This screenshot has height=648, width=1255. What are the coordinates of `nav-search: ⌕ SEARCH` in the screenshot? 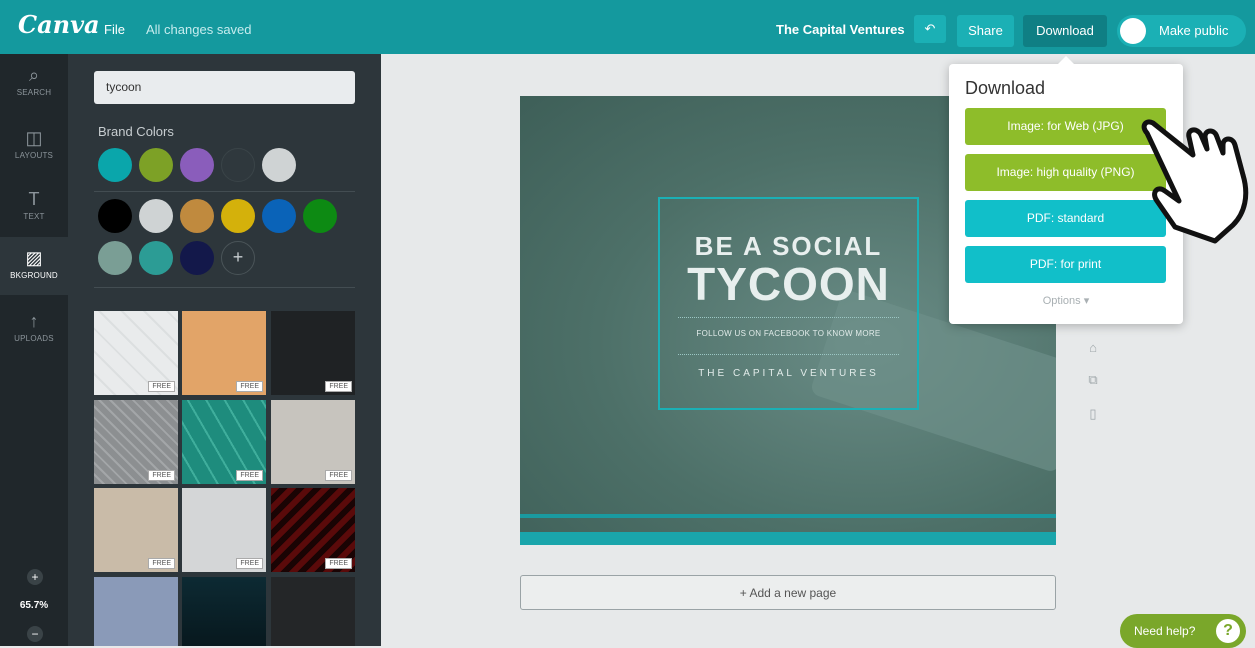 It's located at (34, 83).